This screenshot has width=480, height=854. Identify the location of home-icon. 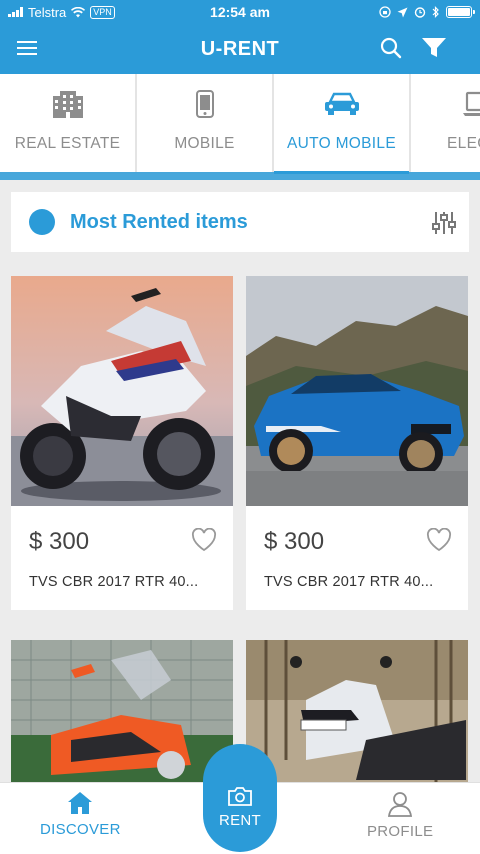
(80, 803).